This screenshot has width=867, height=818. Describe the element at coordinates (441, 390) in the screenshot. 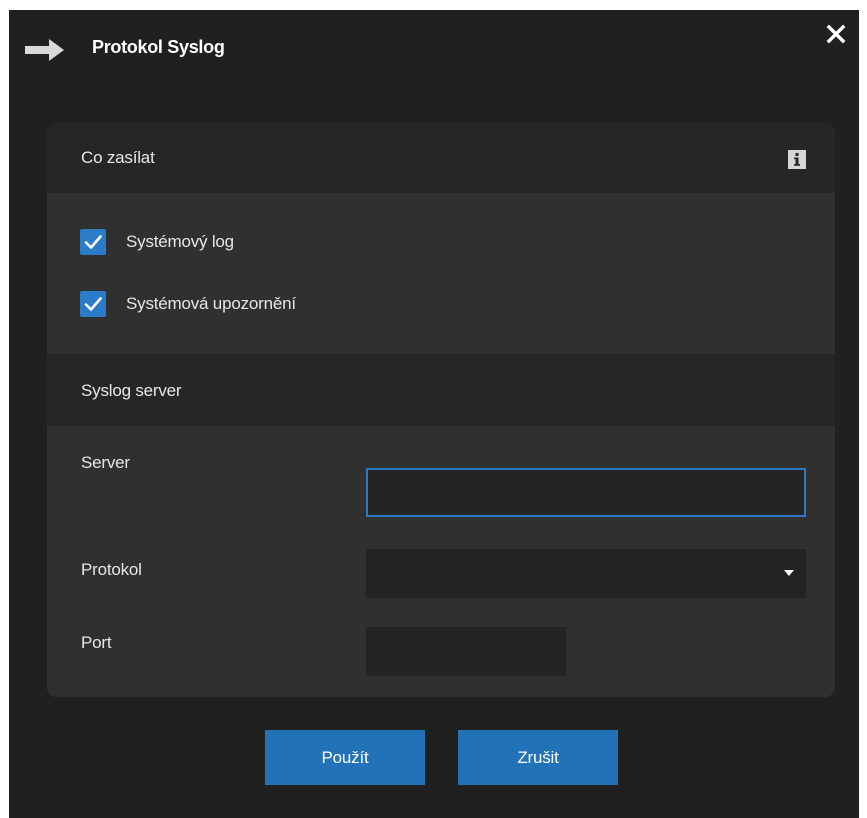

I see `section-header-syslog-server: Syslog server` at that location.